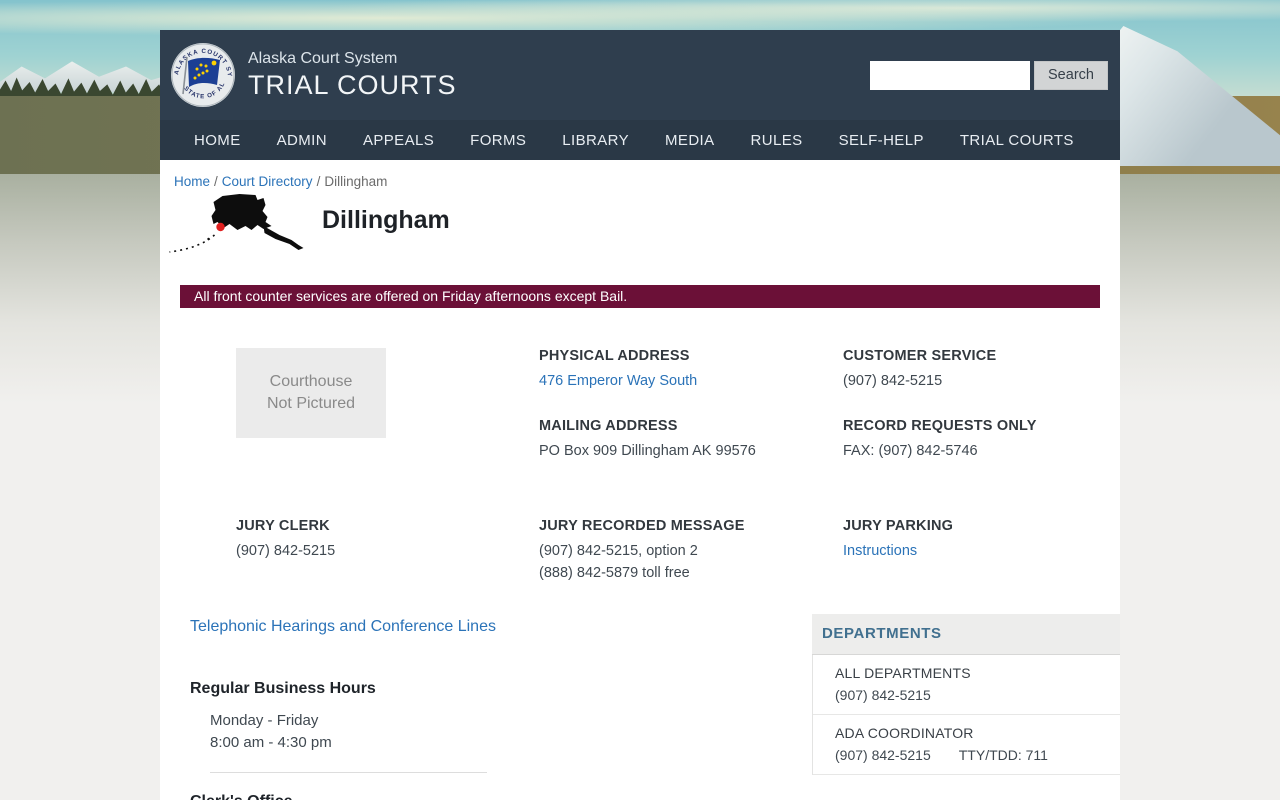  I want to click on jury-parking-block: JURY PARKING Instructions, so click(981, 551).